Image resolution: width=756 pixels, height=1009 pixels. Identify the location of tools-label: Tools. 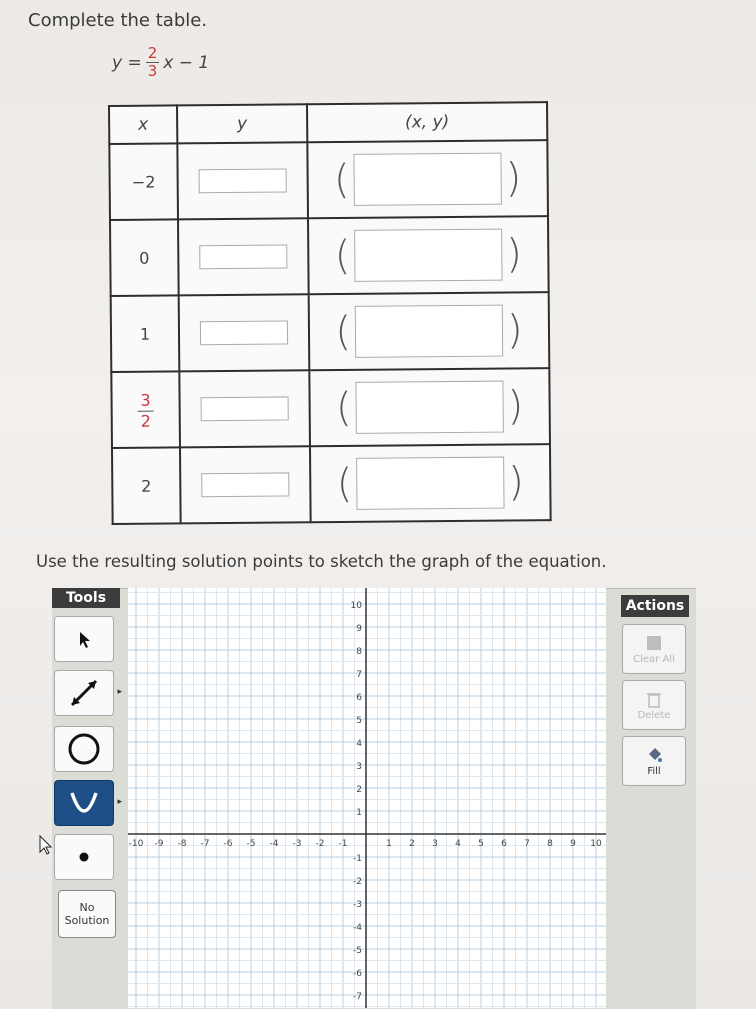
(86, 598).